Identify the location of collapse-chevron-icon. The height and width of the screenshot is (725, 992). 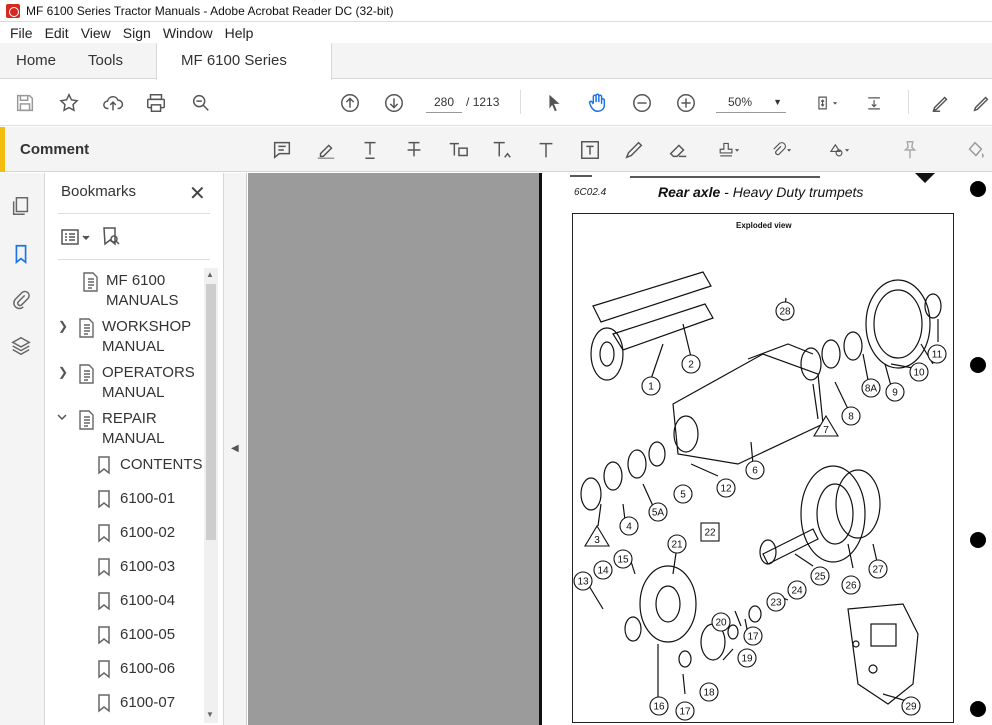
(66, 417).